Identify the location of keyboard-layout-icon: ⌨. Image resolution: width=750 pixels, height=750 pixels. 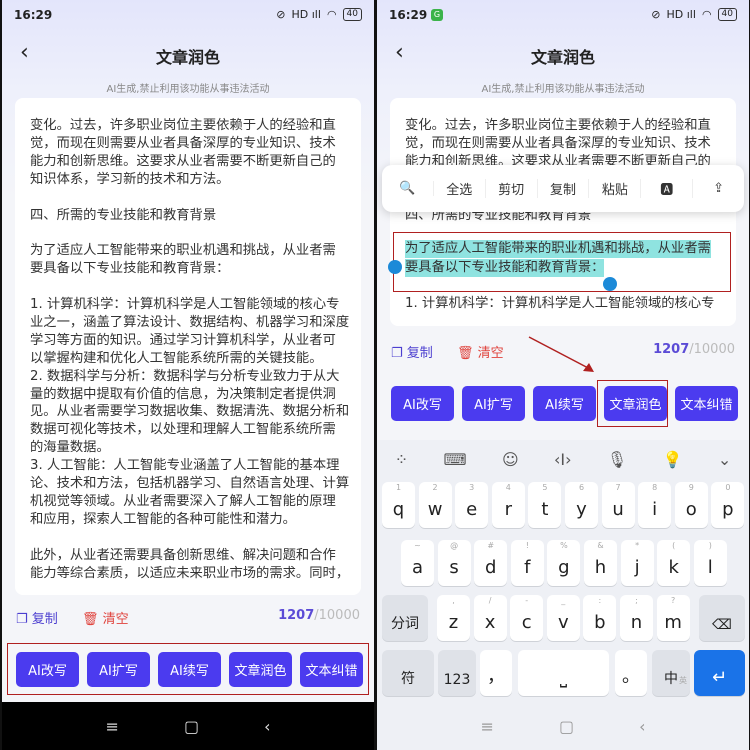
(454, 459).